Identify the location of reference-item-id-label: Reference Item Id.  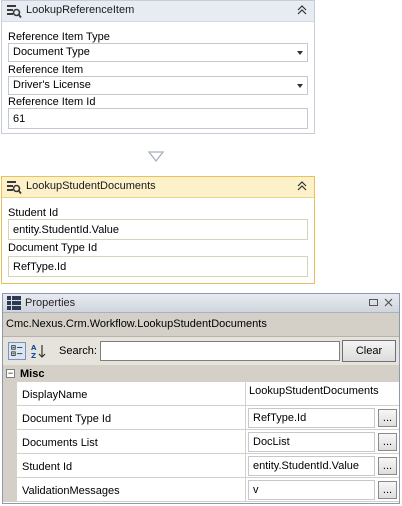
(52, 102).